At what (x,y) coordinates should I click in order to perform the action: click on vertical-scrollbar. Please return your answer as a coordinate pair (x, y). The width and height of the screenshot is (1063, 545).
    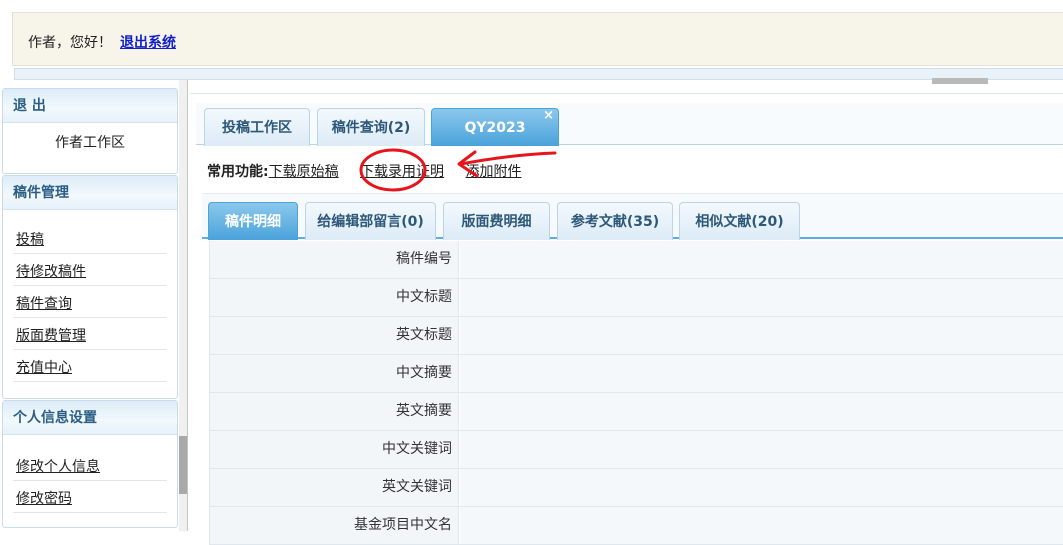
    Looking at the image, I should click on (183, 305).